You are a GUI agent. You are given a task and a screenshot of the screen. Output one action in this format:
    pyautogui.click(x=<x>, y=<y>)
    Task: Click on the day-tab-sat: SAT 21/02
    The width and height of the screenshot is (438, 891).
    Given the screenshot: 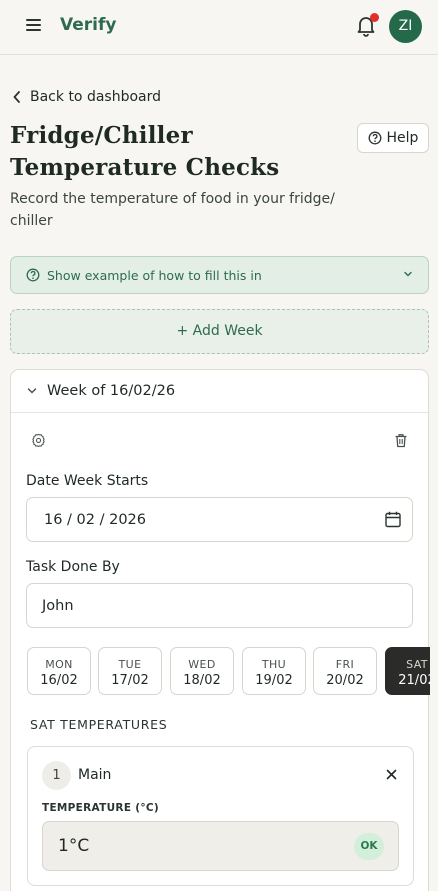 What is the action you would take?
    pyautogui.click(x=407, y=671)
    